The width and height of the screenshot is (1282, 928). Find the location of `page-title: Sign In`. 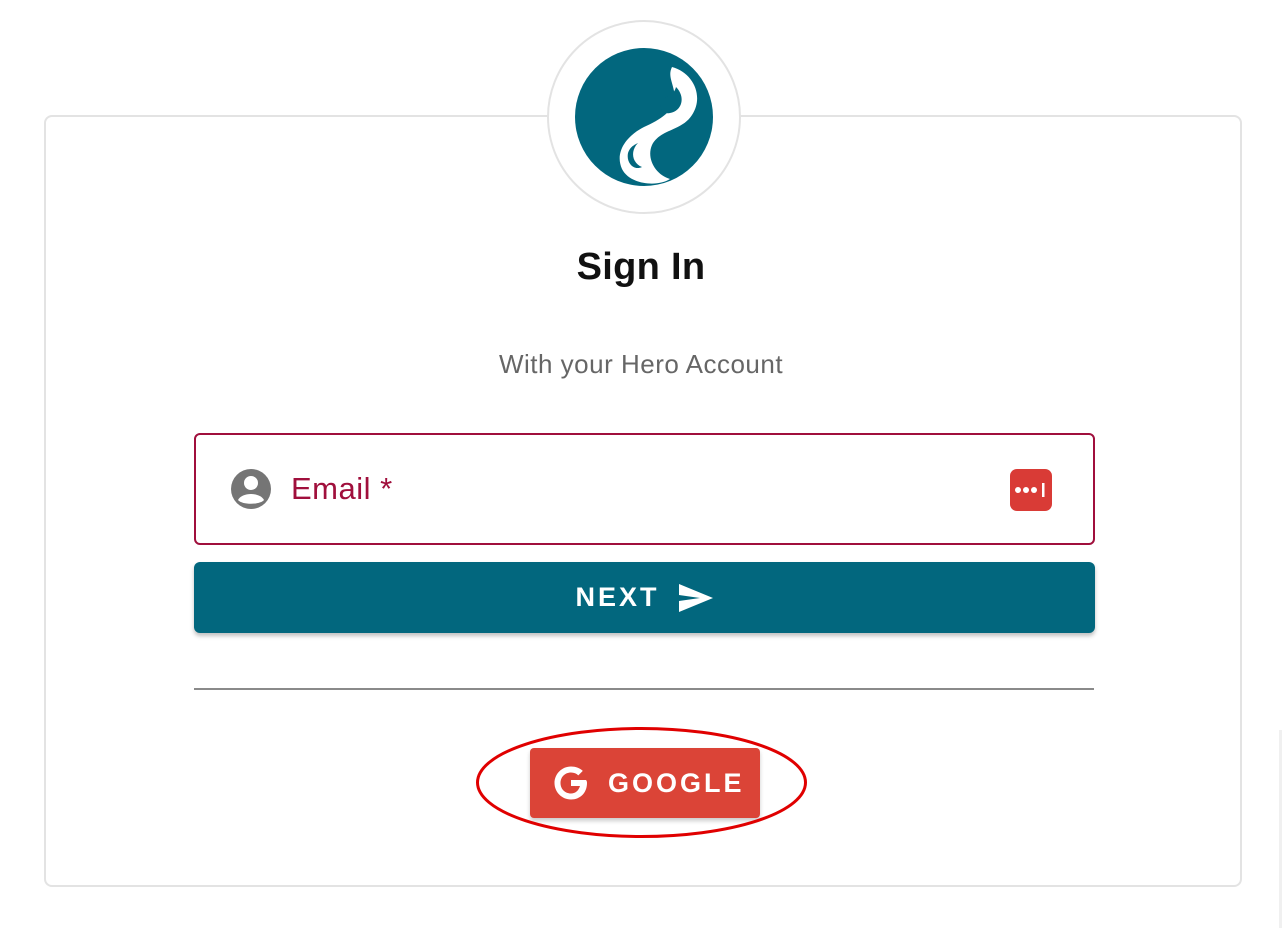

page-title: Sign In is located at coordinates (641, 267).